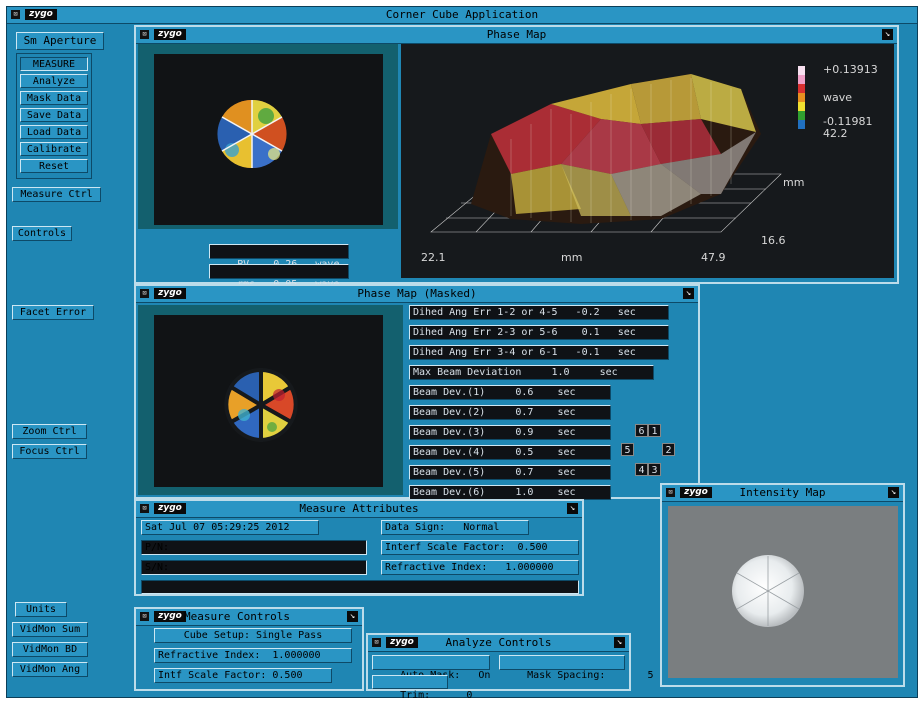 The height and width of the screenshot is (715, 923). What do you see at coordinates (835, 133) in the screenshot?
I see `z-top-label: 42.2` at bounding box center [835, 133].